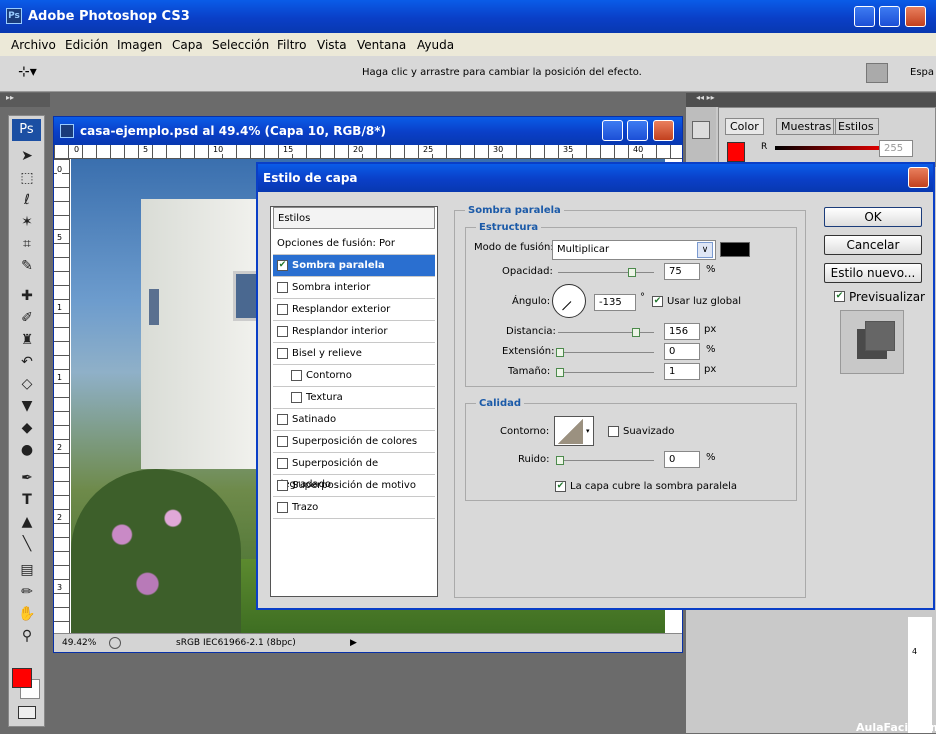 This screenshot has height=734, width=936. I want to click on preview-checkbox, so click(839, 296).